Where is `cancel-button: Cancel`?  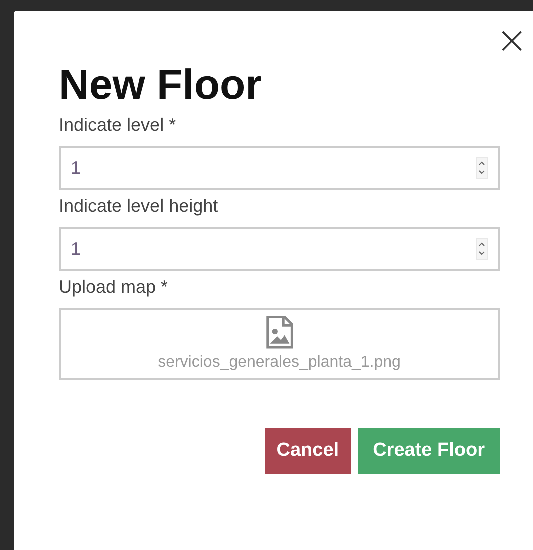
cancel-button: Cancel is located at coordinates (308, 451).